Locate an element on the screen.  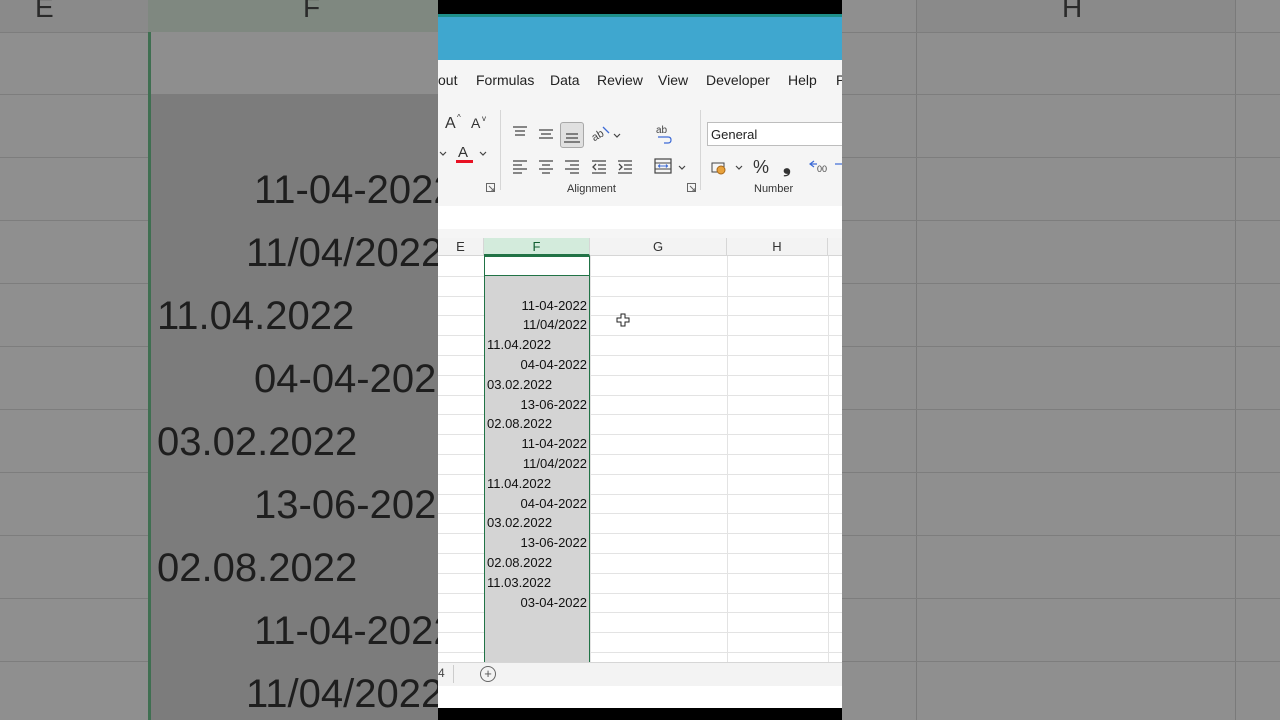
font-dialog-launcher-icon is located at coordinates (491, 189).